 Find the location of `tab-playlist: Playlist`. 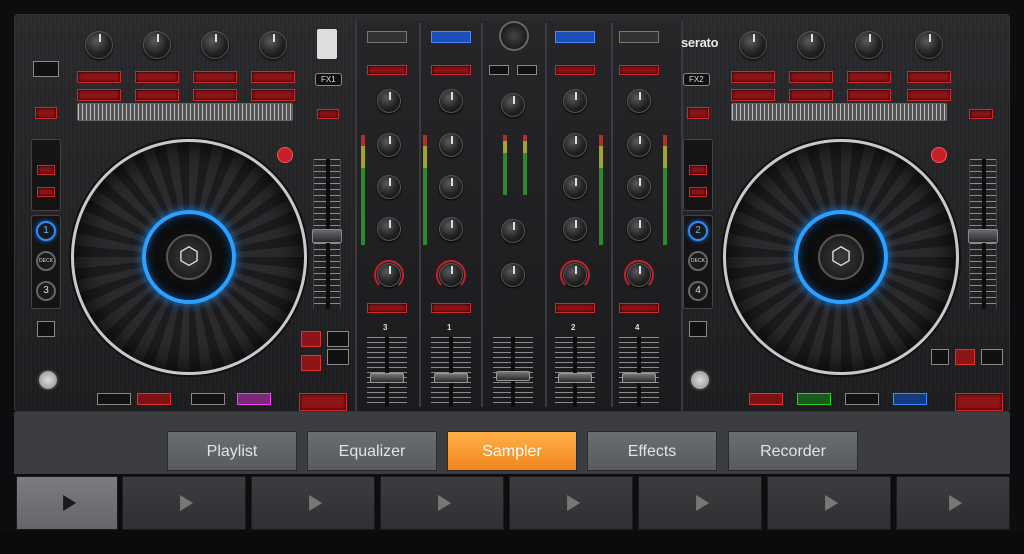

tab-playlist: Playlist is located at coordinates (232, 451).